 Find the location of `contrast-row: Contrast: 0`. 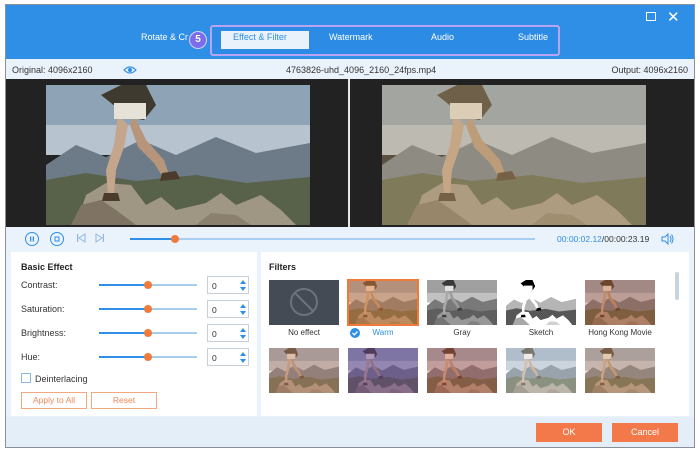

contrast-row: Contrast: 0 is located at coordinates (137, 286).